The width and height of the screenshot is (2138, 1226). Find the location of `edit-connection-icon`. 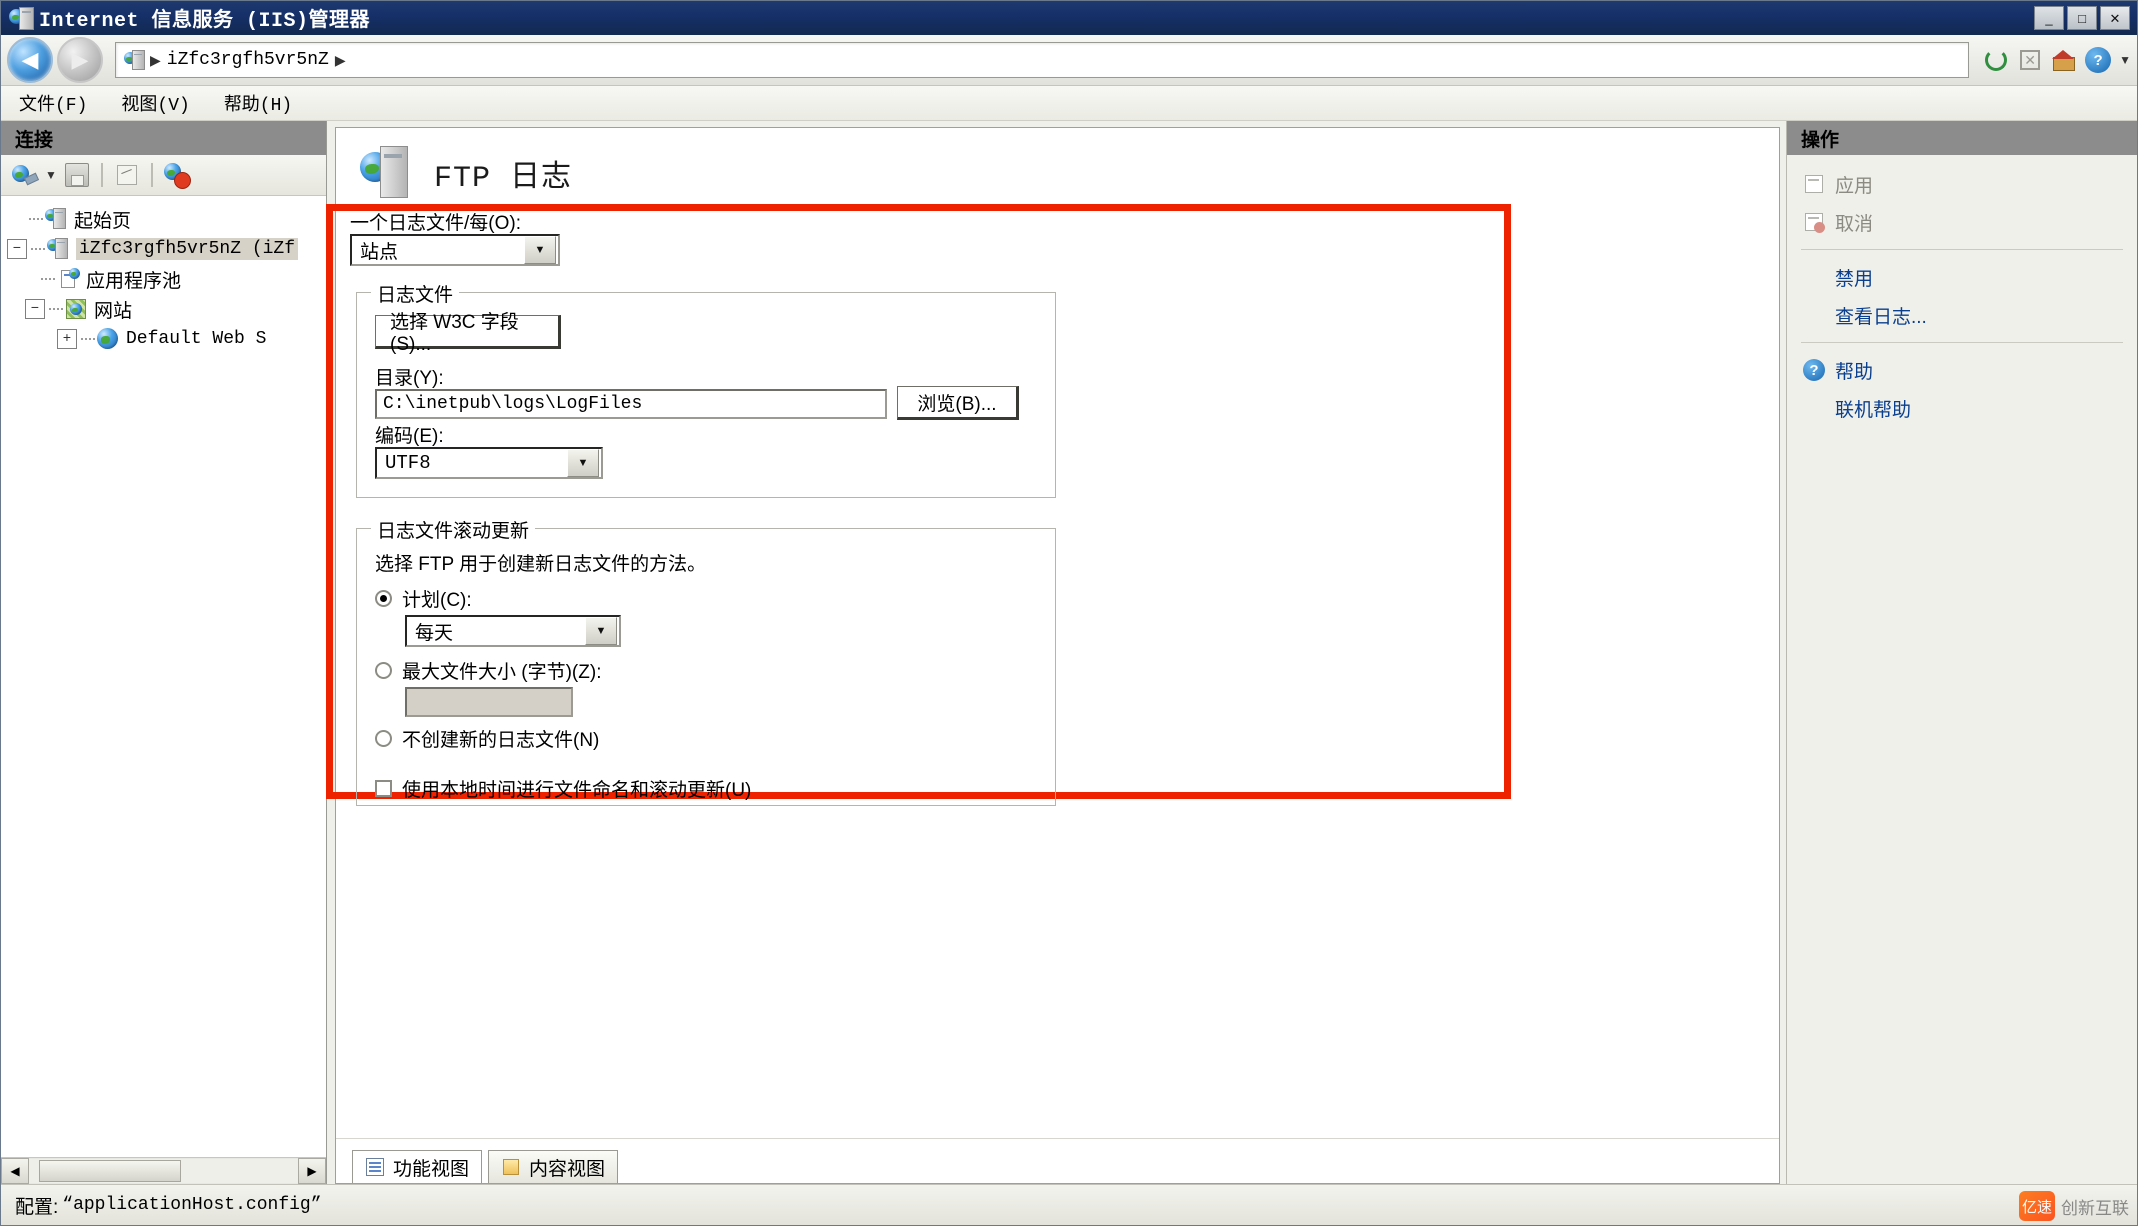

edit-connection-icon is located at coordinates (127, 175).